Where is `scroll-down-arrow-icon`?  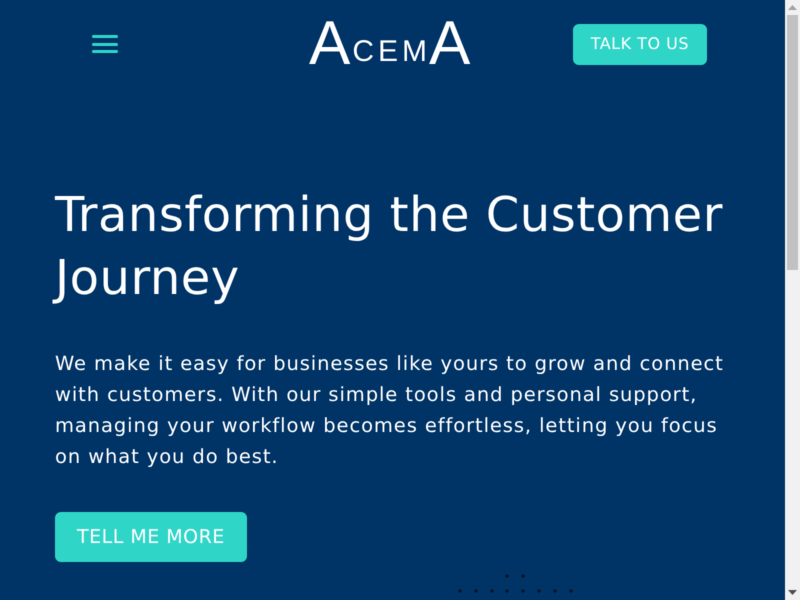
scroll-down-arrow-icon is located at coordinates (792, 592).